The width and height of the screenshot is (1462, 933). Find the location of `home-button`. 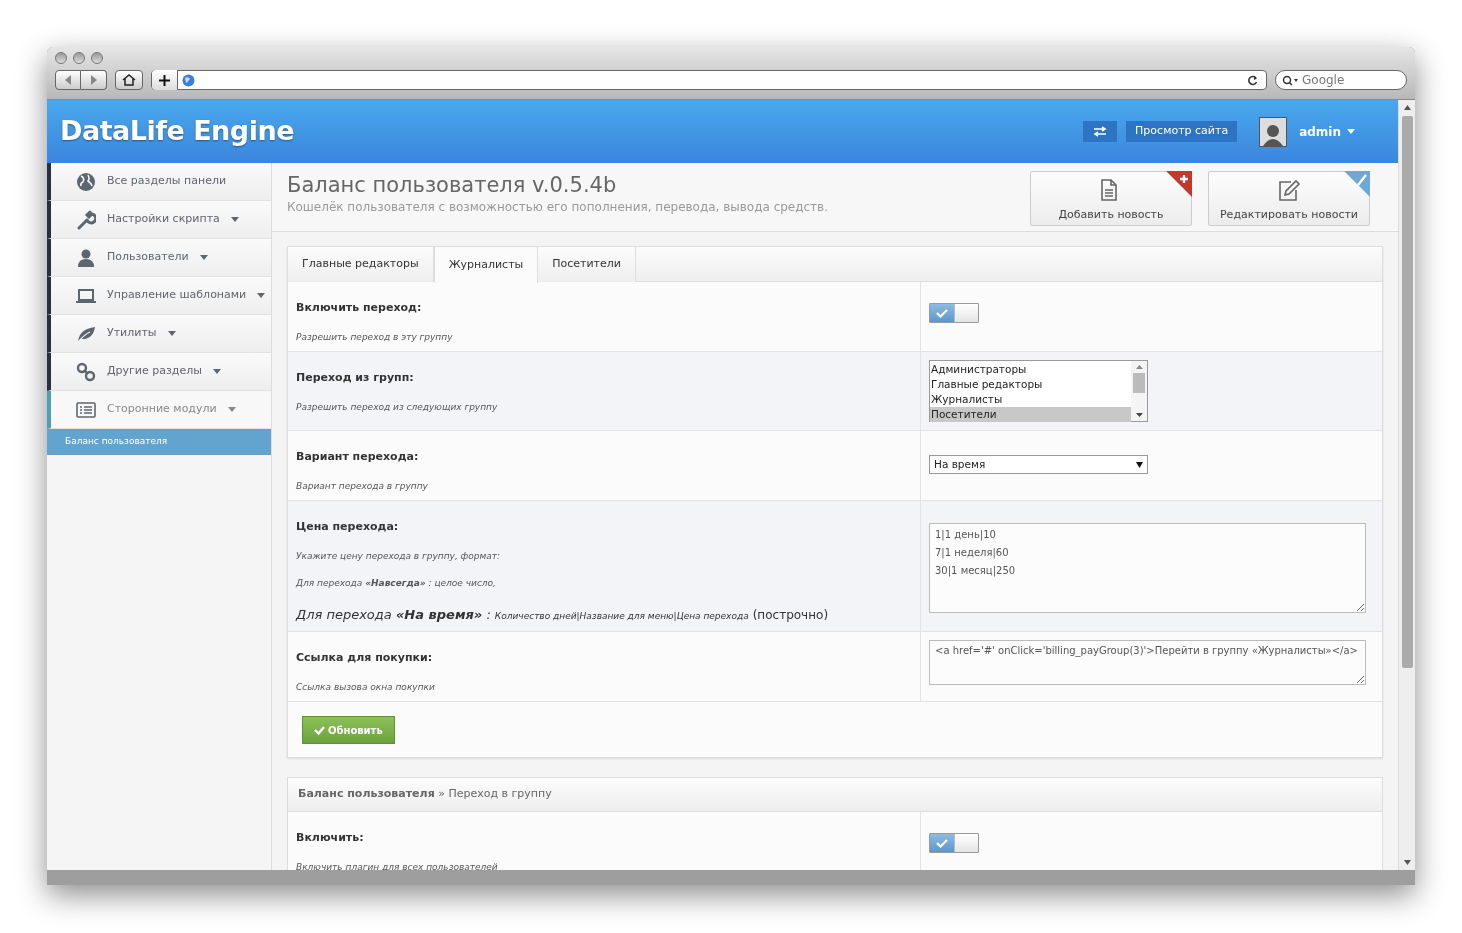

home-button is located at coordinates (129, 80).